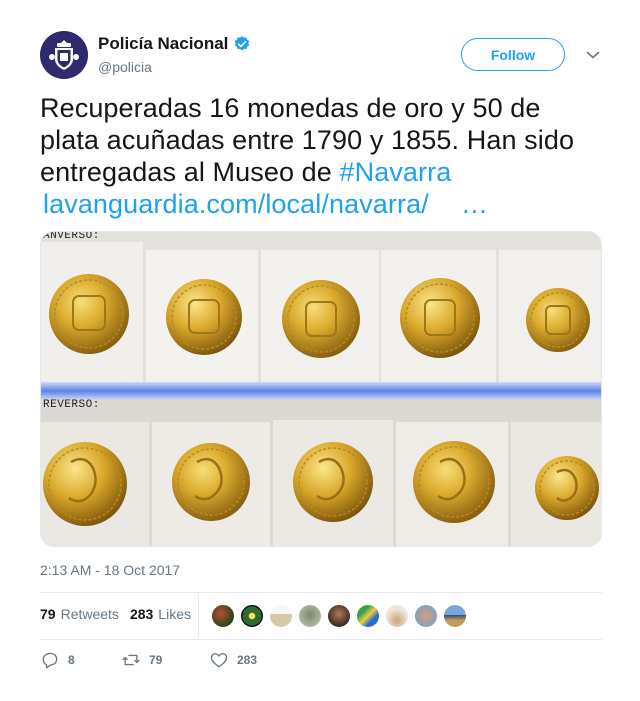 The height and width of the screenshot is (701, 640). I want to click on likes-count: 283, so click(141, 614).